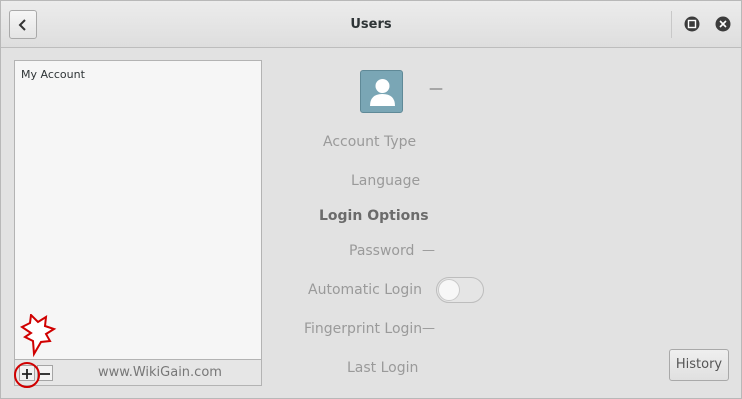 The width and height of the screenshot is (742, 399). What do you see at coordinates (436, 89) in the screenshot?
I see `username-value: —` at bounding box center [436, 89].